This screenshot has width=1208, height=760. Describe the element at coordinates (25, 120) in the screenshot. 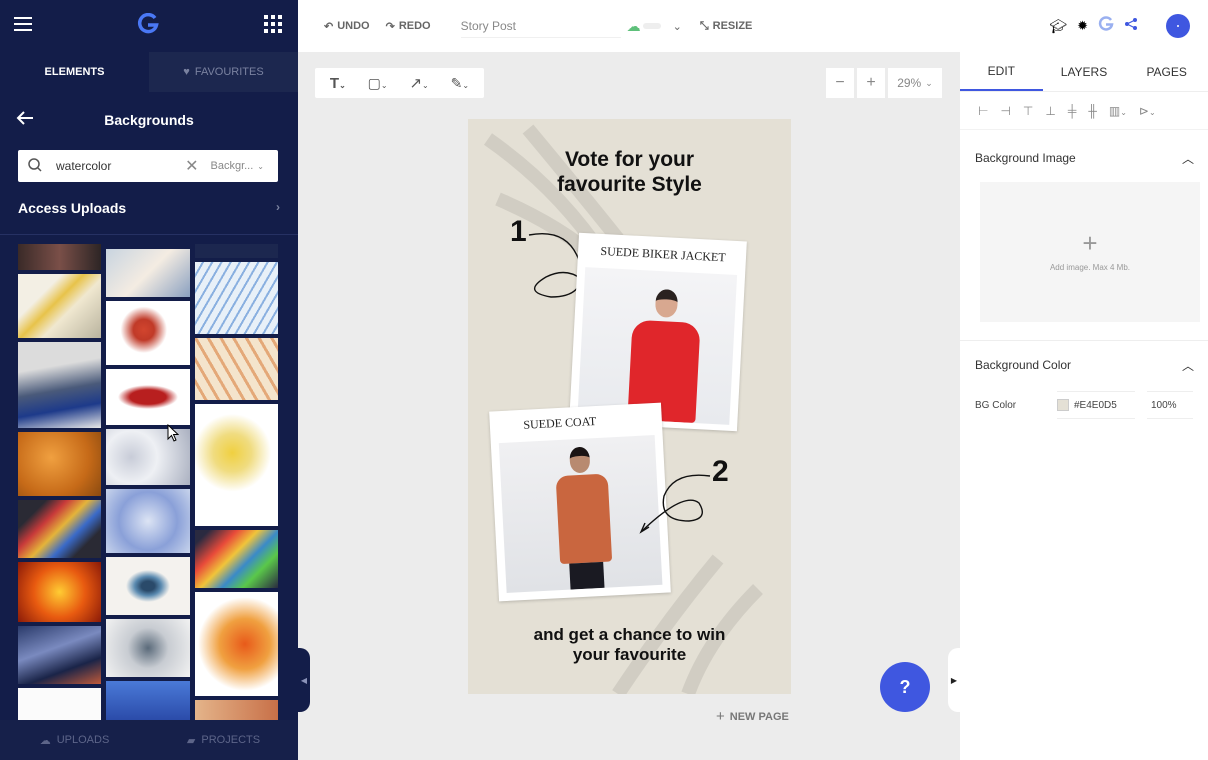

I see `back-arrow-icon` at that location.